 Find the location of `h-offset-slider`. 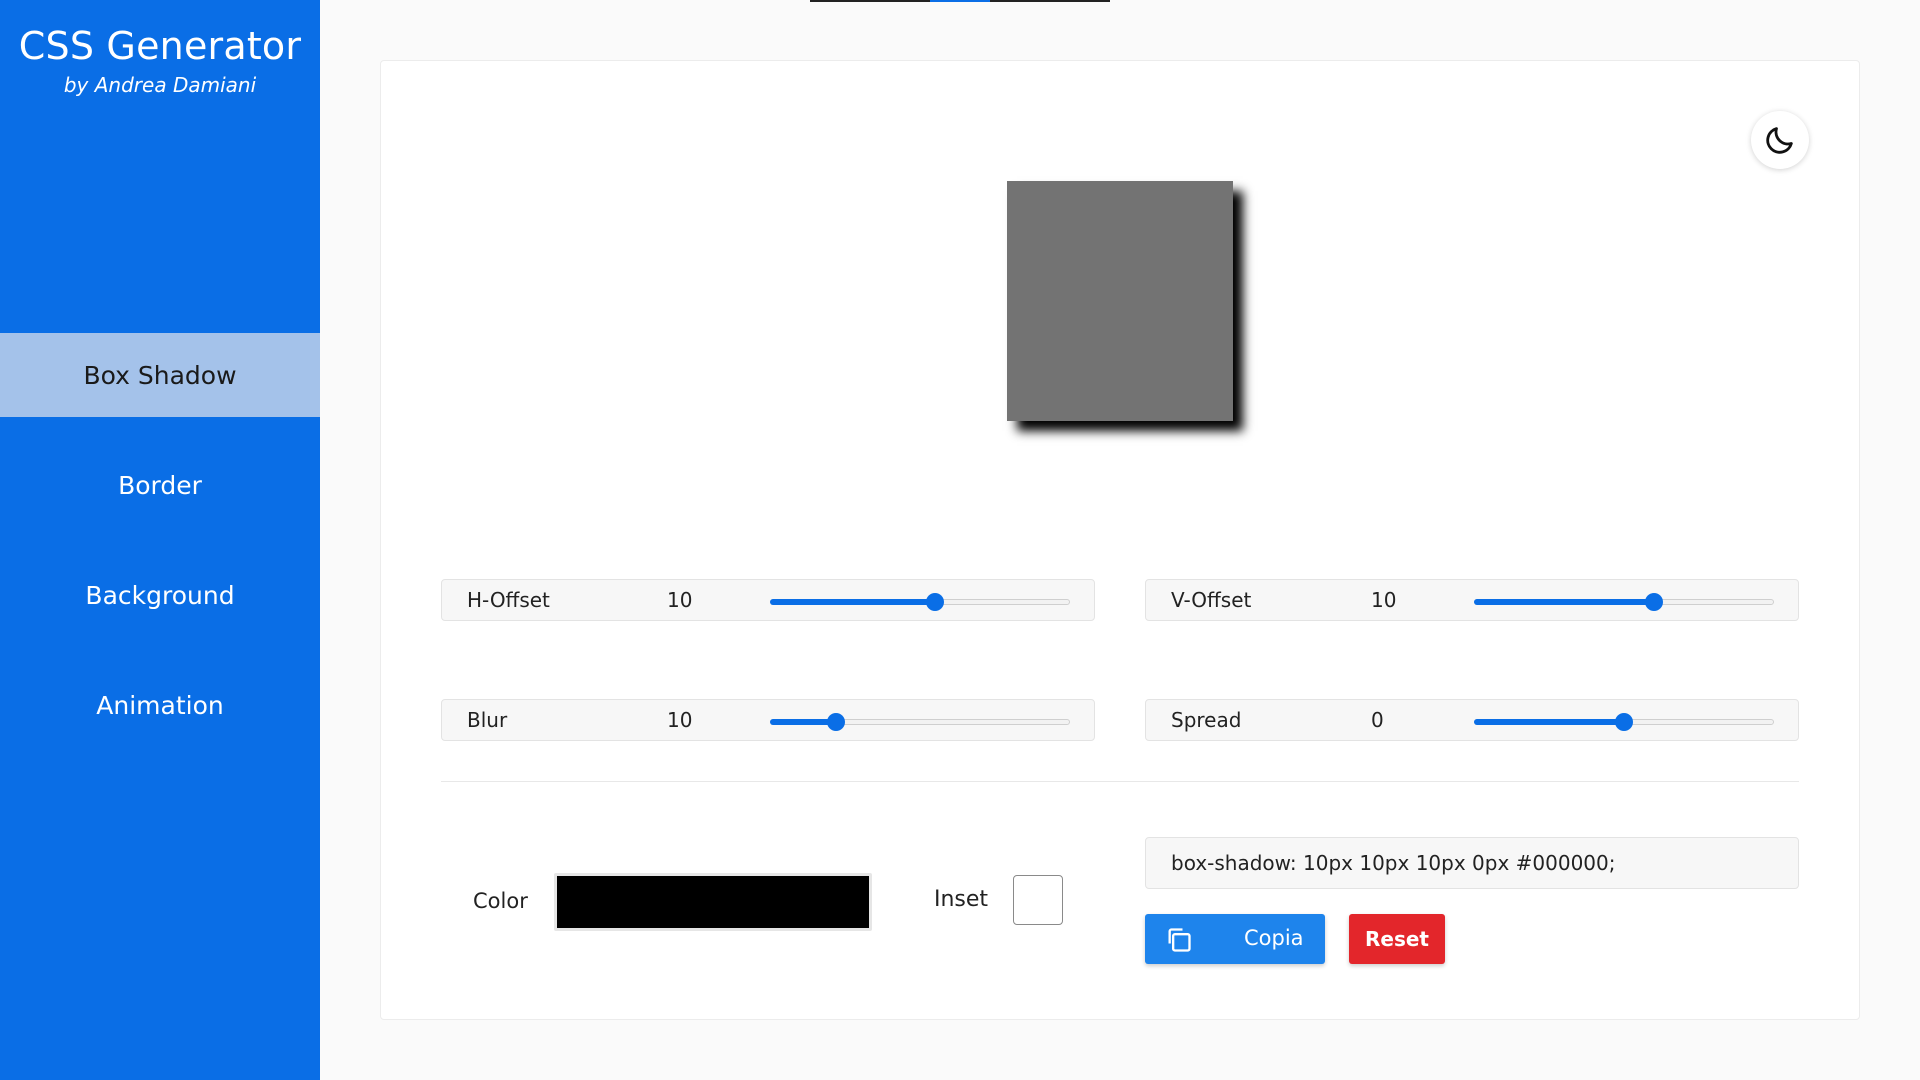

h-offset-slider is located at coordinates (920, 602).